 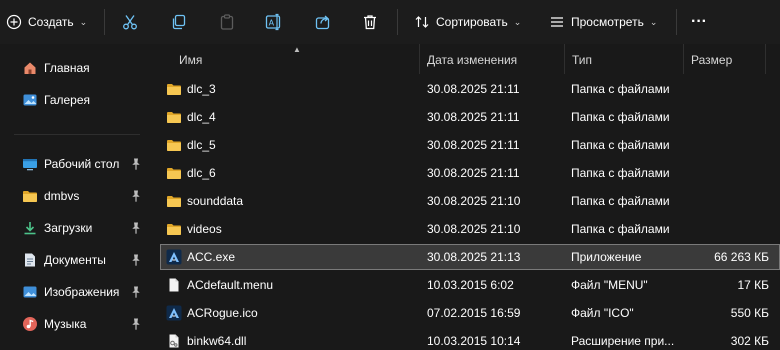 I want to click on view-list-icon, so click(x=557, y=22).